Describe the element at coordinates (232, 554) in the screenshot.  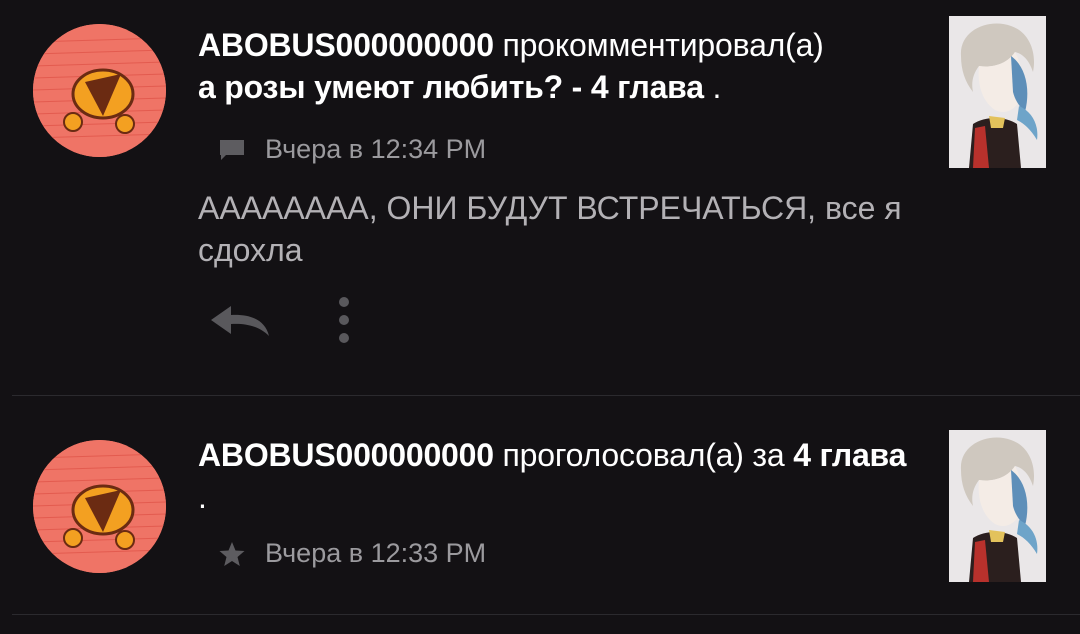
I see `star-icon` at that location.